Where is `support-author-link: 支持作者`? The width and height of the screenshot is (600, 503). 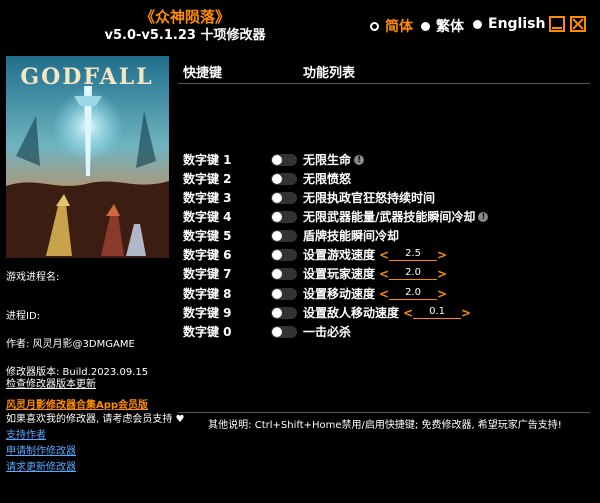 support-author-link: 支持作者 is located at coordinates (26, 433).